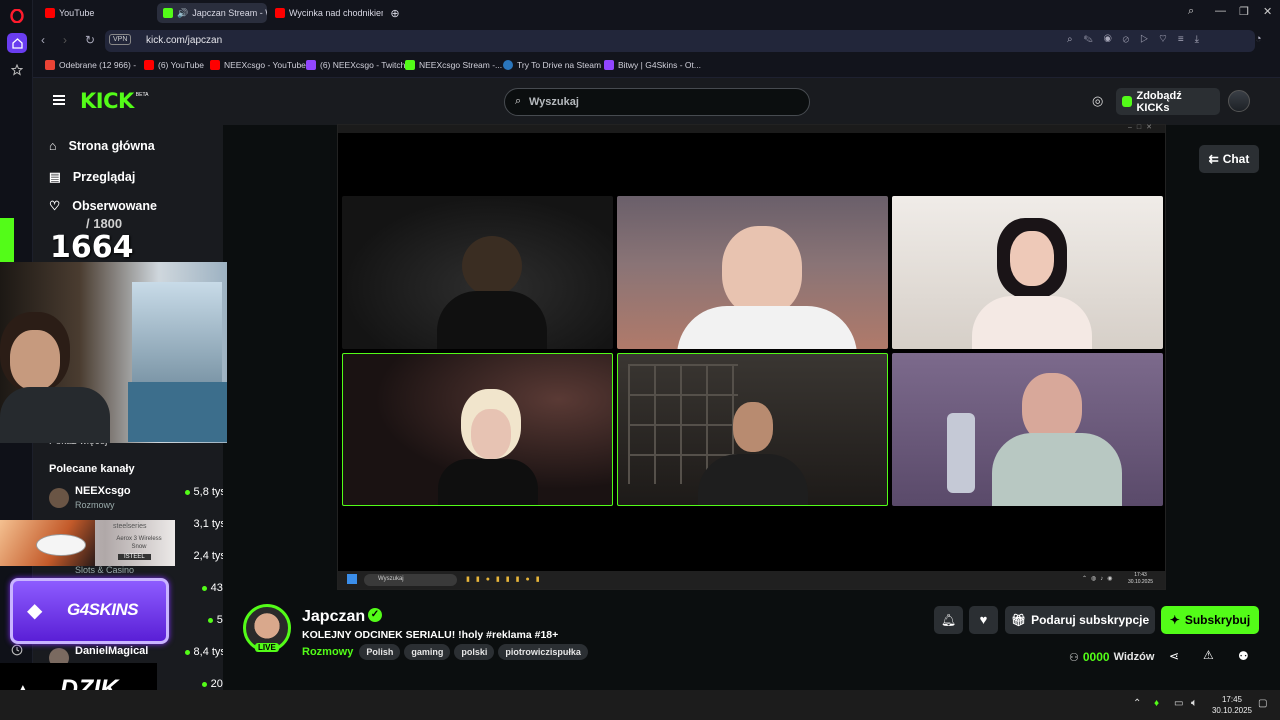  What do you see at coordinates (181, 65) in the screenshot?
I see `bookmark-label: (6) YouTube` at bounding box center [181, 65].